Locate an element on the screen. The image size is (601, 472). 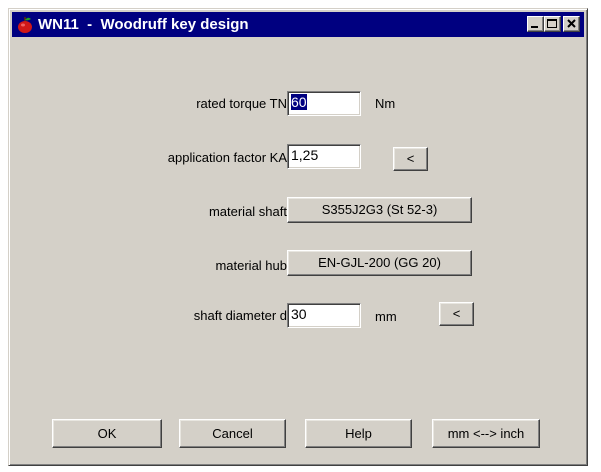
material-shaft-button: S355J2G3 (St 52-3) is located at coordinates (379, 210).